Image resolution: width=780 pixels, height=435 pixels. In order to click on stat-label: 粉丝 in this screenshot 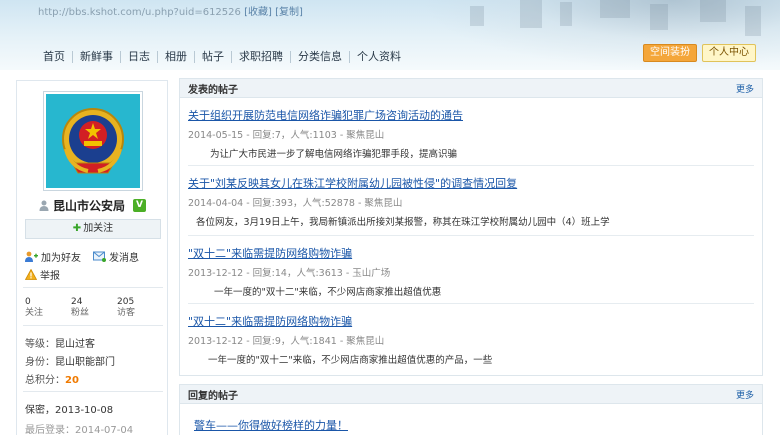, I will do `click(80, 313)`.